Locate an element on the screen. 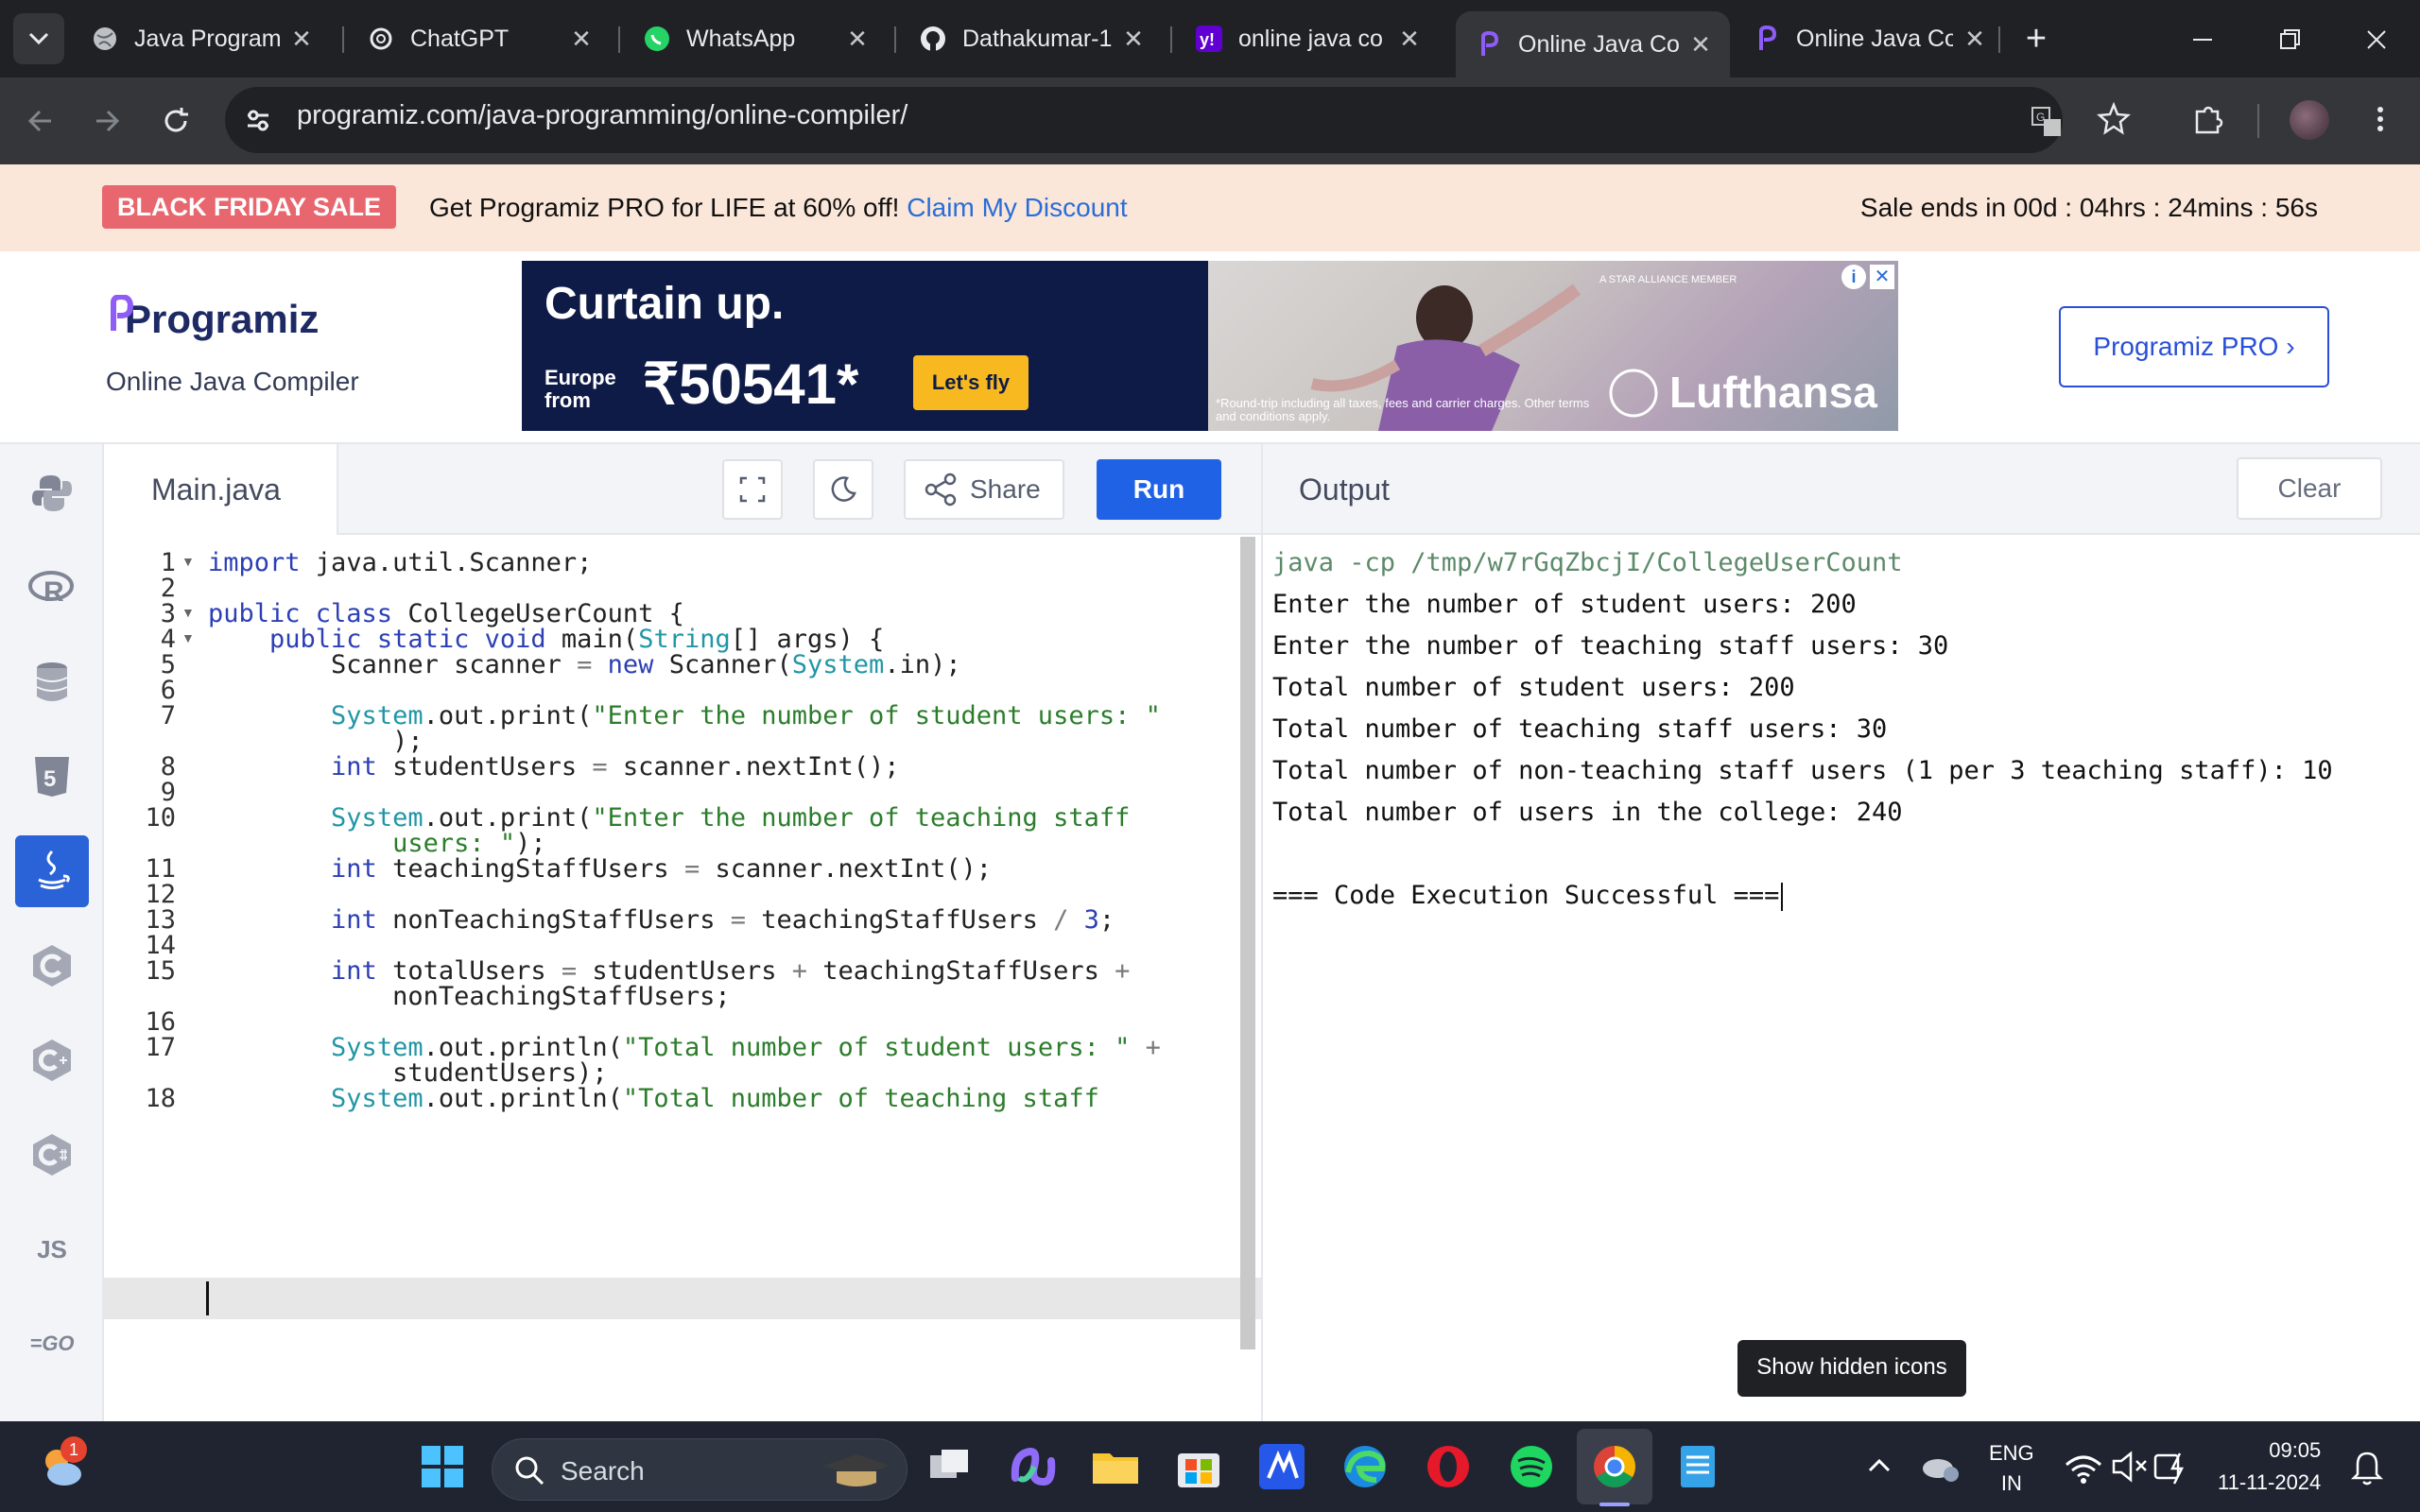 The height and width of the screenshot is (1512, 2420). notepad-icon is located at coordinates (1697, 1466).